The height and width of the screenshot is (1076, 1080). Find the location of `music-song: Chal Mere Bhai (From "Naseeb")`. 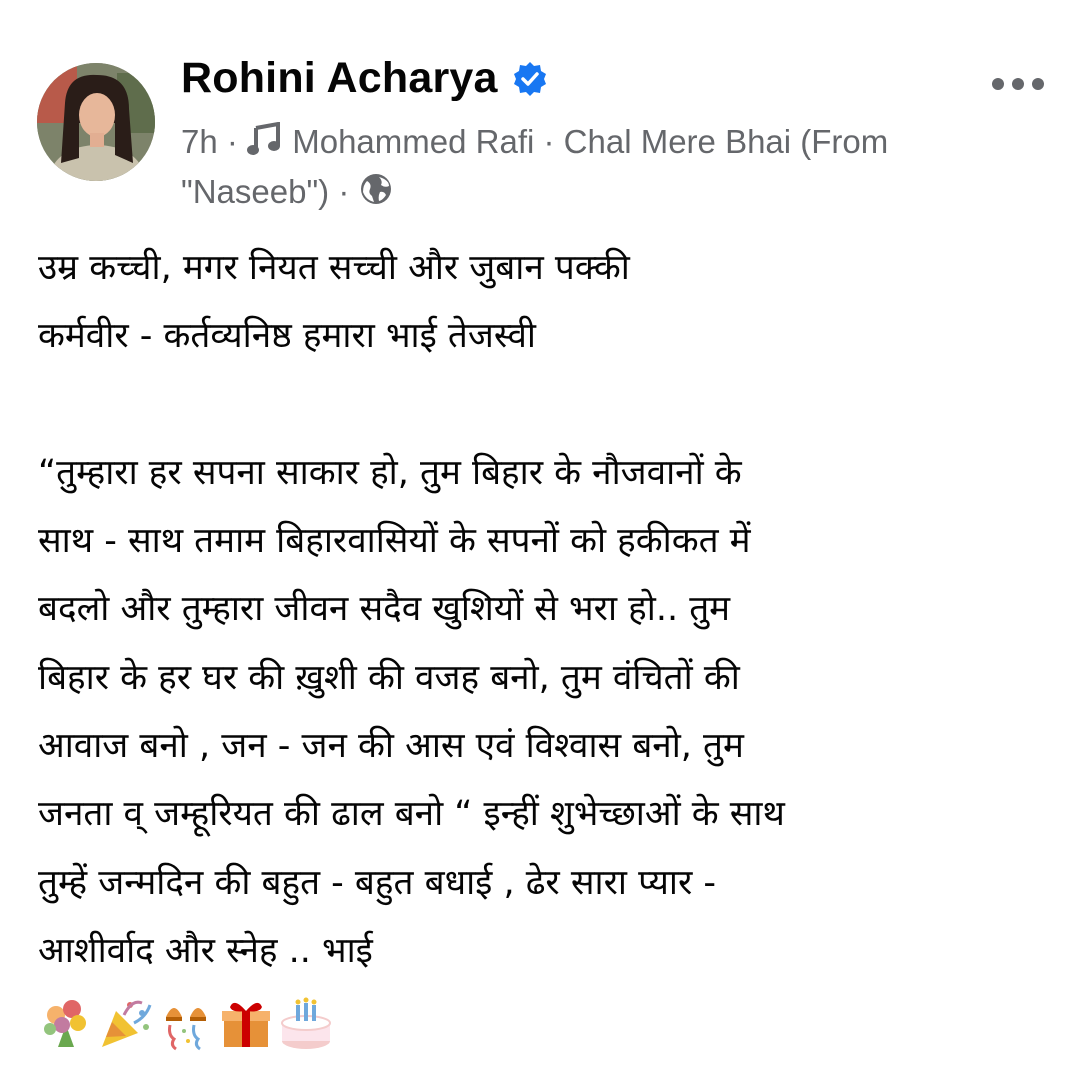

music-song: Chal Mere Bhai (From "Naseeb") is located at coordinates (534, 166).